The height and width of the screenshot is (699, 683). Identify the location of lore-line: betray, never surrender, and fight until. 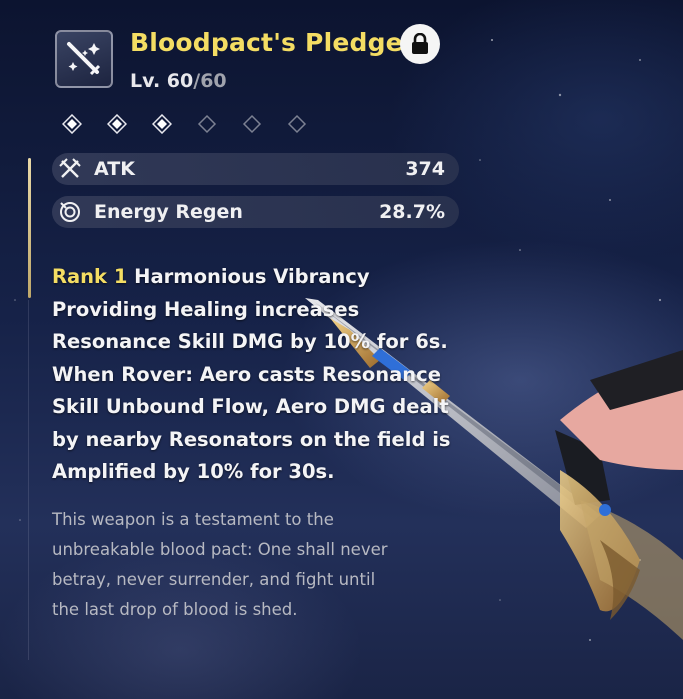
(214, 579).